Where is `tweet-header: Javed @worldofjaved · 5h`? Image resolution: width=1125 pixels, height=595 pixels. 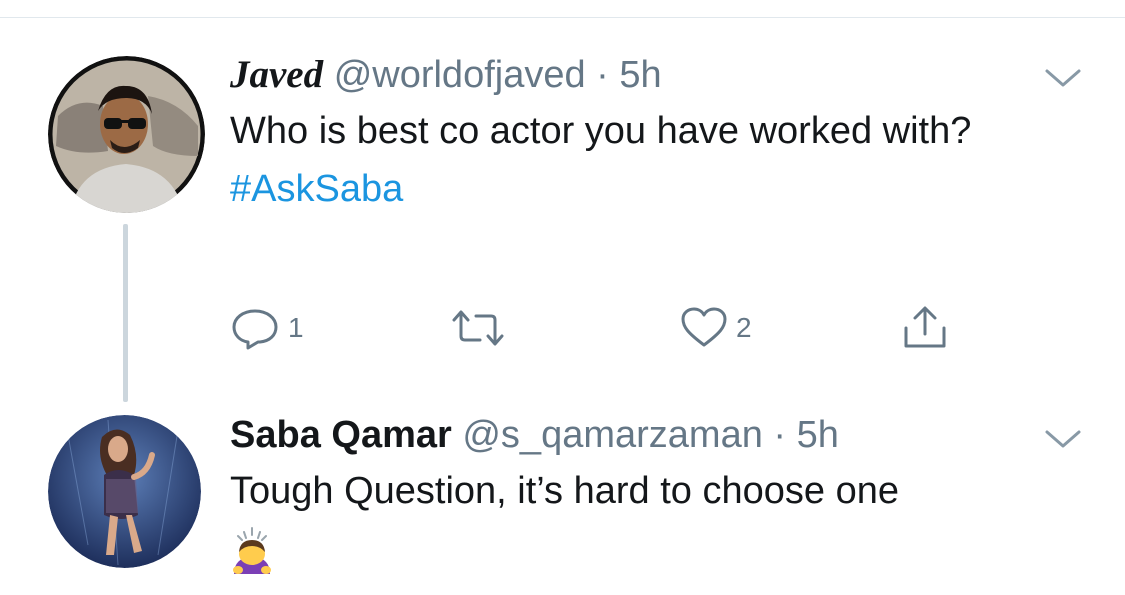 tweet-header: Javed @worldofjaved · 5h is located at coordinates (650, 75).